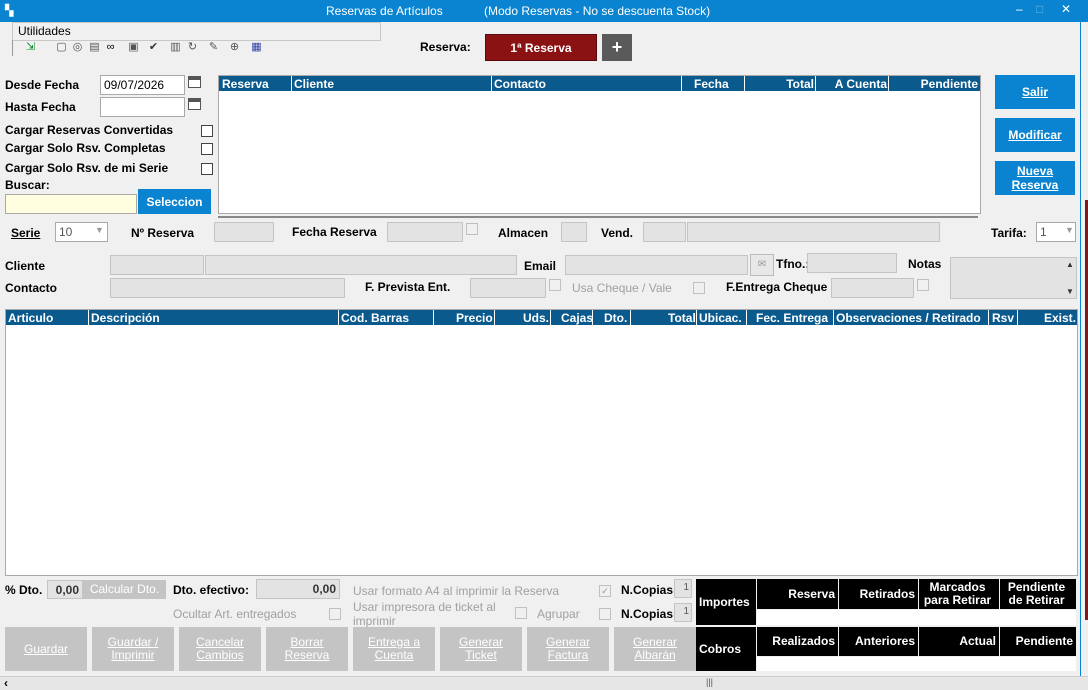  What do you see at coordinates (30, 318) in the screenshot?
I see `column-header: Articulo` at bounding box center [30, 318].